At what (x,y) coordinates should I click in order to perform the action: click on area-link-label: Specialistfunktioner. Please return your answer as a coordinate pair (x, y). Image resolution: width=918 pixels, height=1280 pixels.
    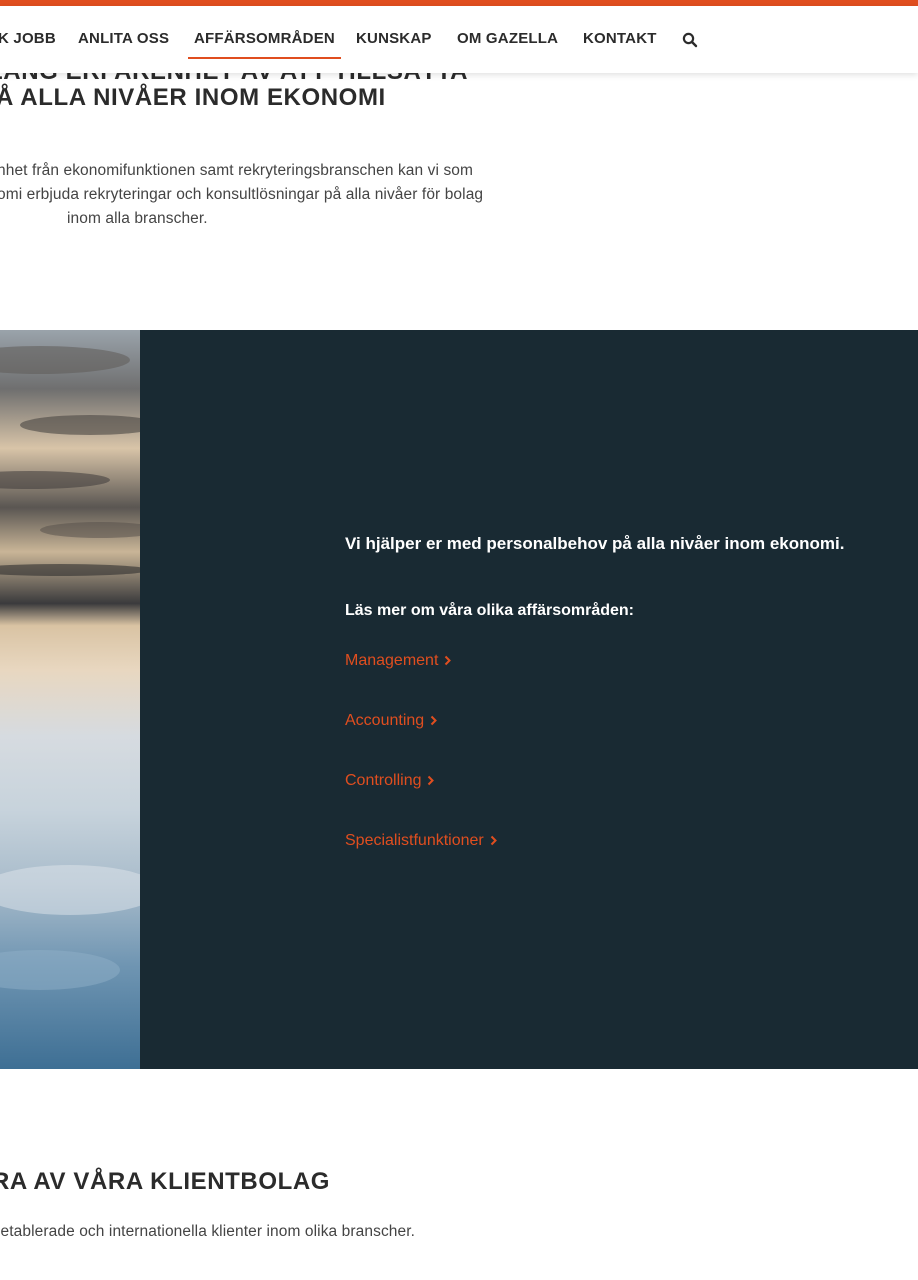
    Looking at the image, I should click on (414, 840).